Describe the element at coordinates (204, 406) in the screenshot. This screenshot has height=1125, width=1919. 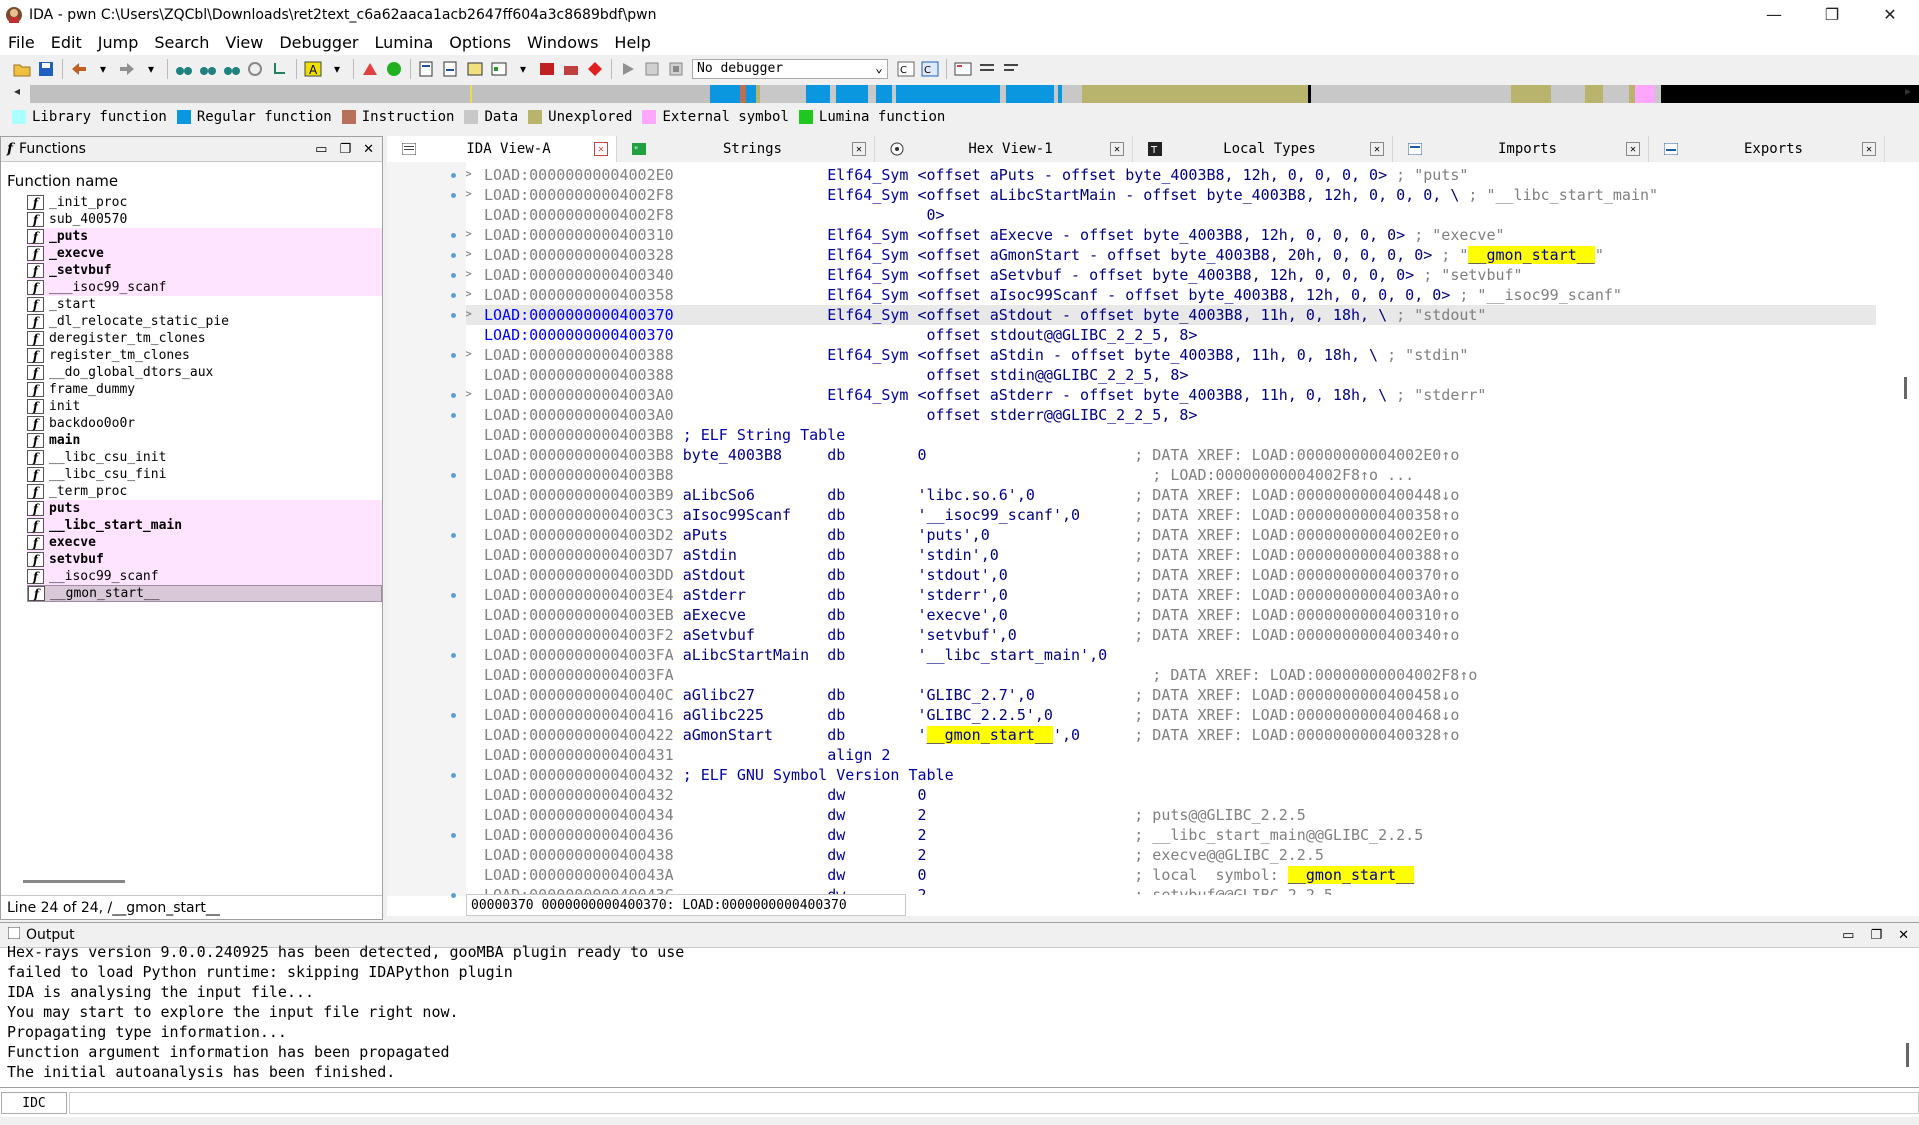
I see `function-list-item: f init` at that location.